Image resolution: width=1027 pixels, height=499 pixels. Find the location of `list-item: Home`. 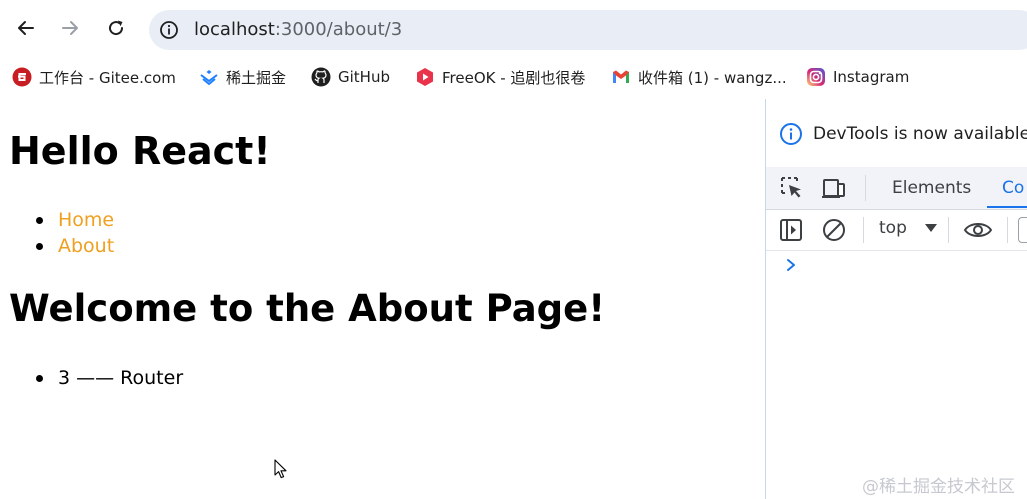

list-item: Home is located at coordinates (73, 220).